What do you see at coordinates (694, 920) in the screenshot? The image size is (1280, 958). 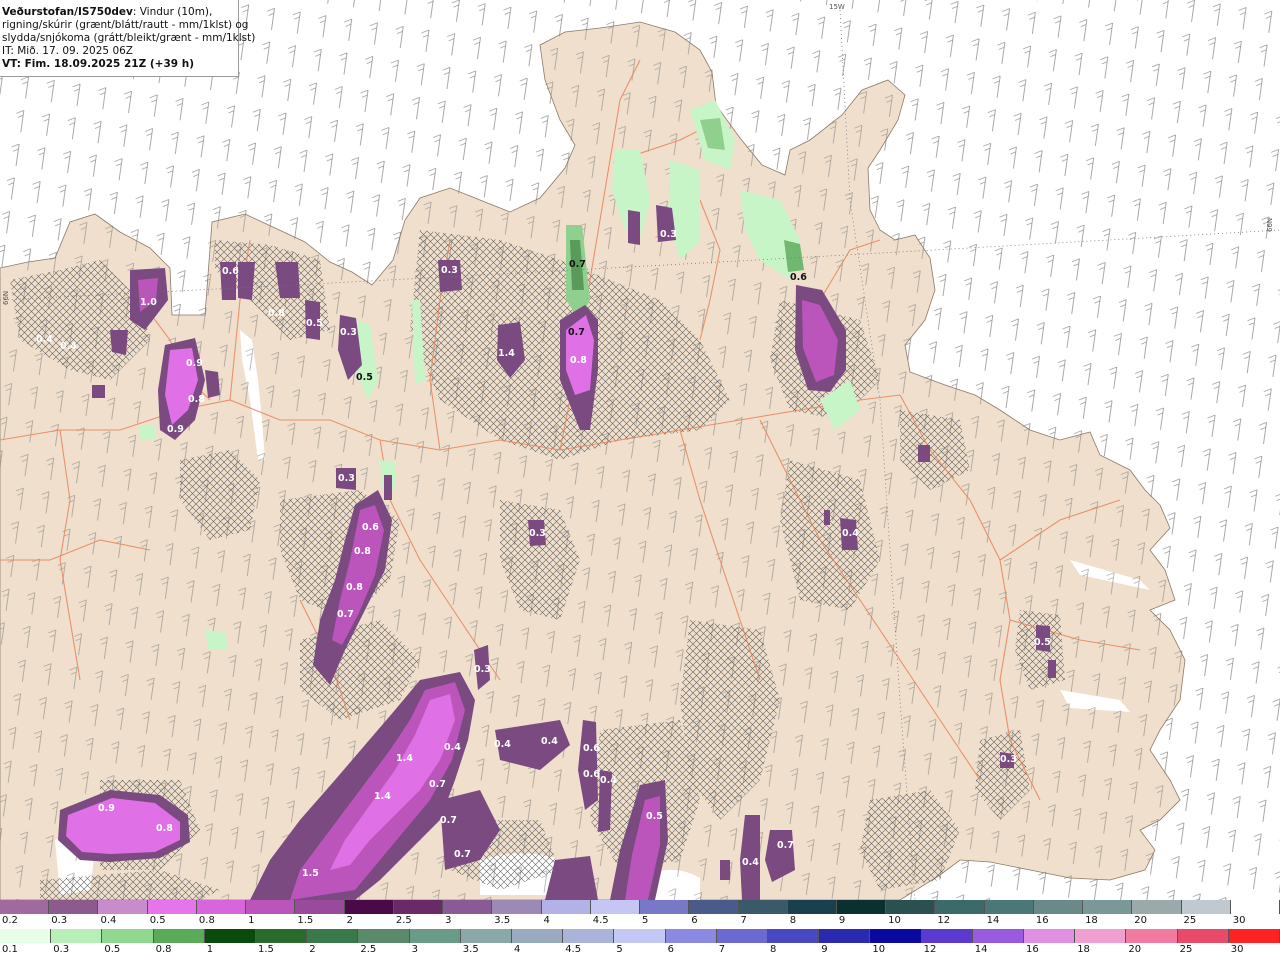 I see `legend-label: 6` at bounding box center [694, 920].